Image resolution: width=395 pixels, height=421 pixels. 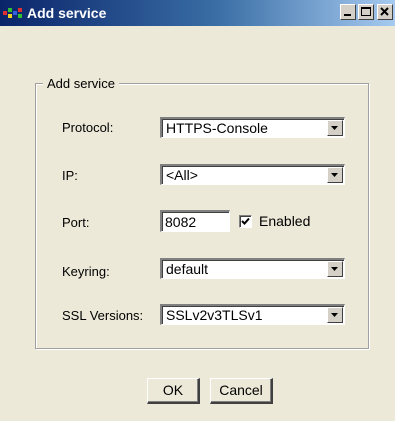 I want to click on application-icon, so click(x=12, y=13).